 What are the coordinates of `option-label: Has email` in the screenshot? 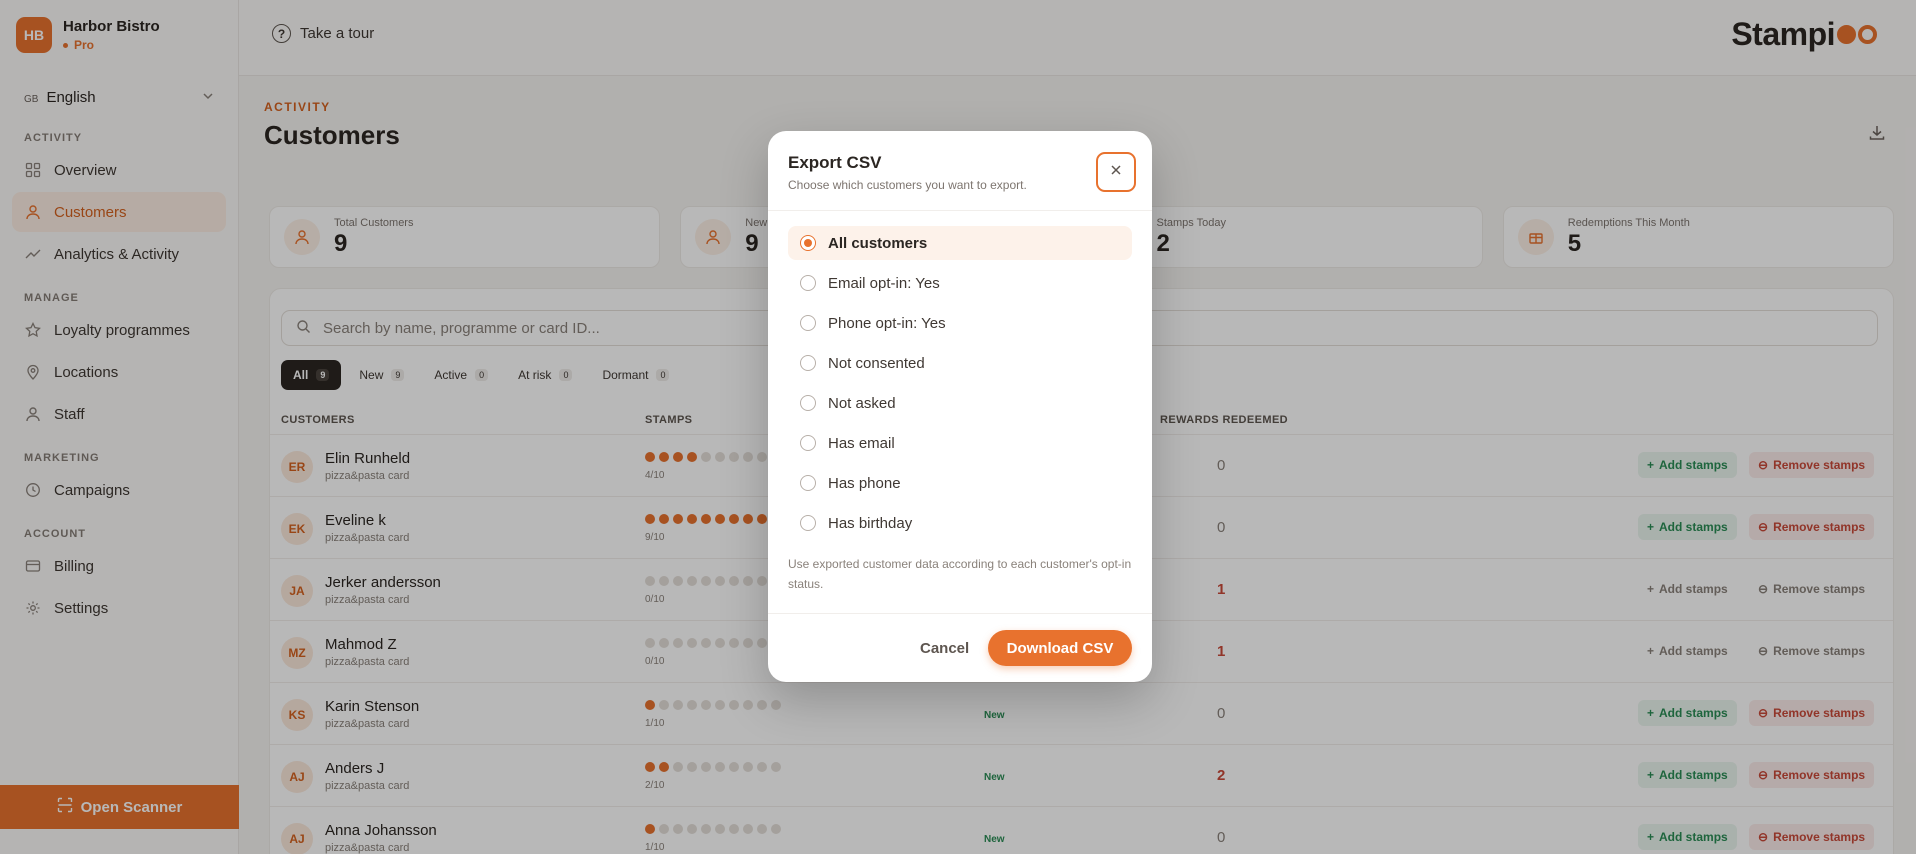 It's located at (861, 443).